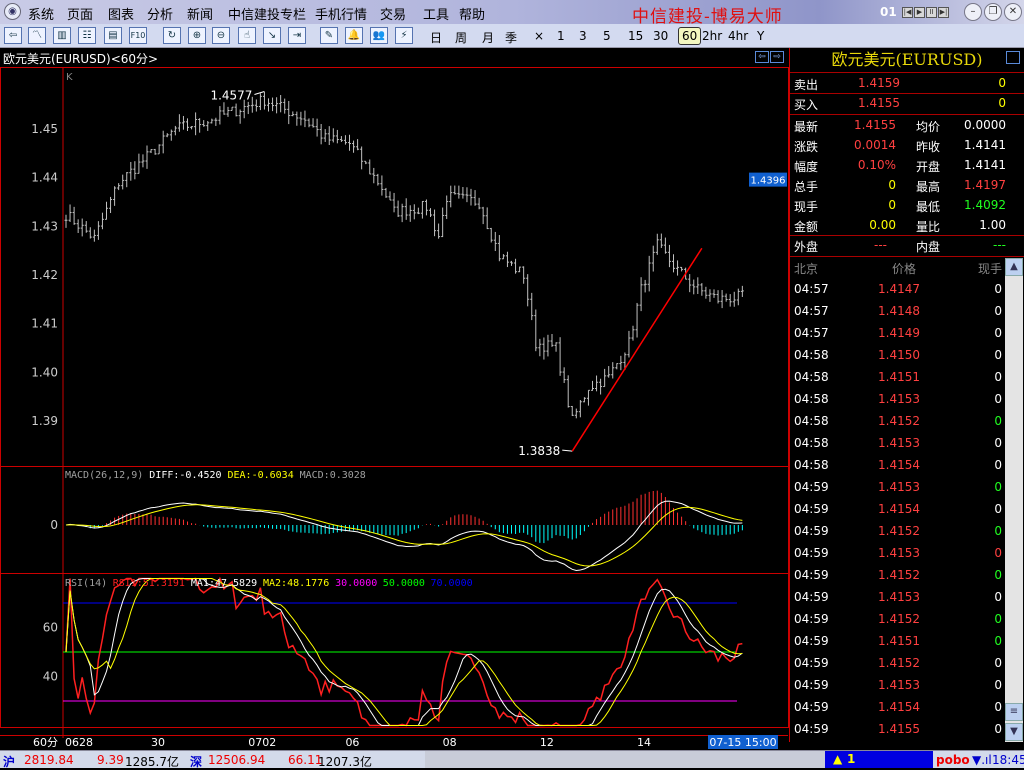 The width and height of the screenshot is (1024, 770). I want to click on stat-value: 1.4197, so click(985, 185).